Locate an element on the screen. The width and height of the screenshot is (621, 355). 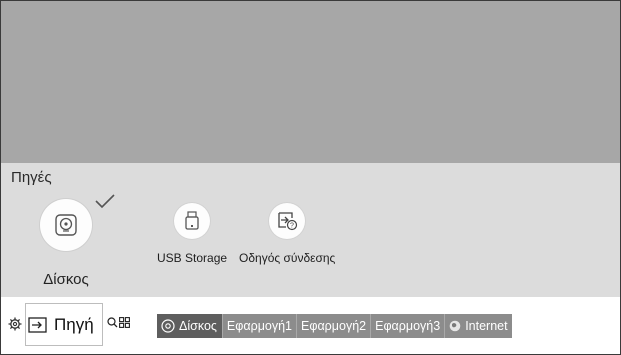
app-tile-disc: Δίσκος is located at coordinates (189, 326).